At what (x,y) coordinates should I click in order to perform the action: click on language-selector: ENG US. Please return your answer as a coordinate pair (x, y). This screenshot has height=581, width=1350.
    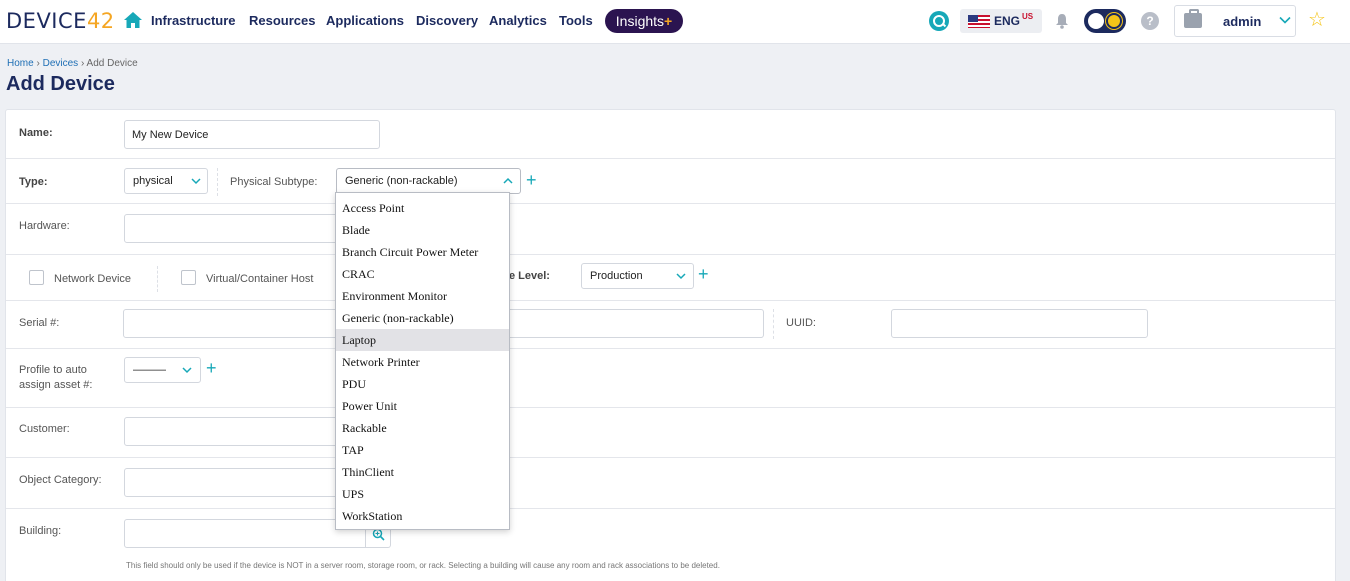
    Looking at the image, I should click on (1001, 21).